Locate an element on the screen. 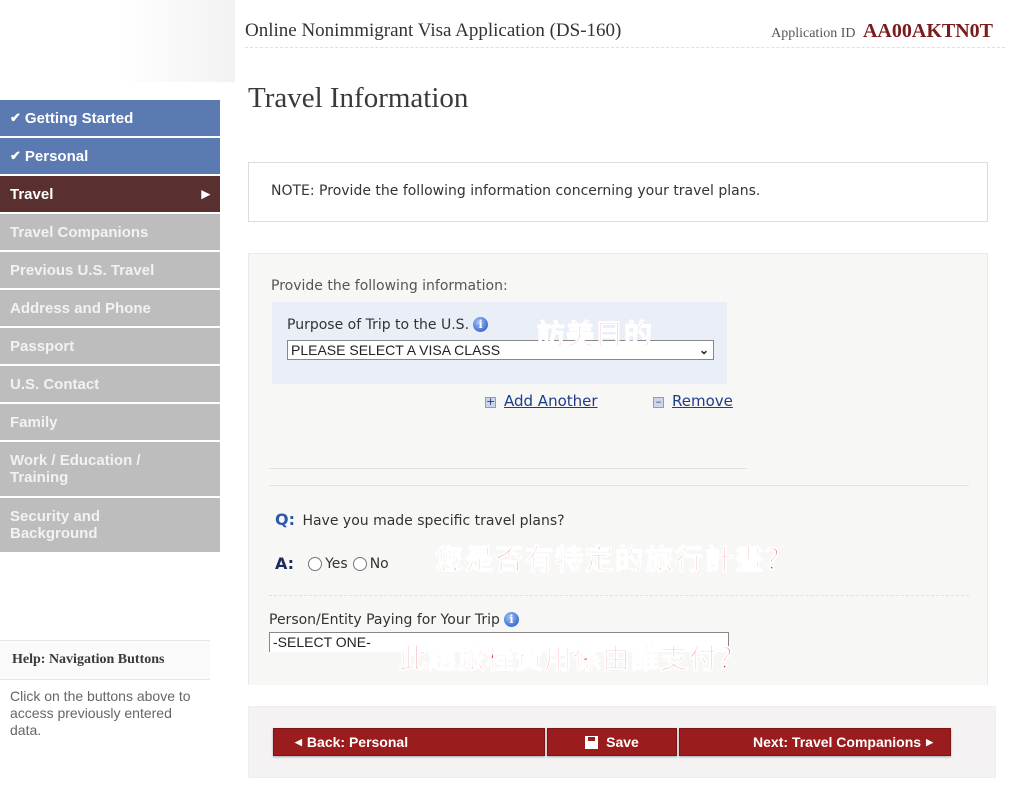  next-button: Next: Travel Companions ▶ is located at coordinates (815, 742).